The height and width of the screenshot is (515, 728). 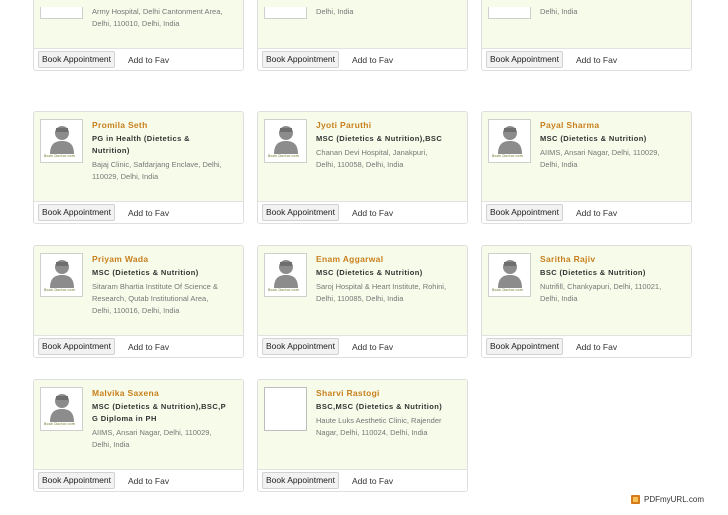 What do you see at coordinates (379, 406) in the screenshot?
I see `doctor-qualification: BSC,MSC (Dietetics & Nutrition)` at bounding box center [379, 406].